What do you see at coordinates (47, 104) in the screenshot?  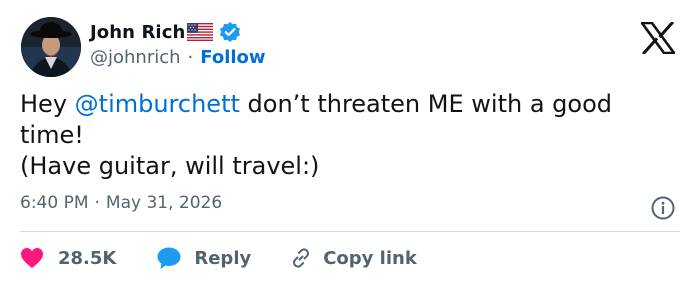 I see `tweet-text-part: Hey` at bounding box center [47, 104].